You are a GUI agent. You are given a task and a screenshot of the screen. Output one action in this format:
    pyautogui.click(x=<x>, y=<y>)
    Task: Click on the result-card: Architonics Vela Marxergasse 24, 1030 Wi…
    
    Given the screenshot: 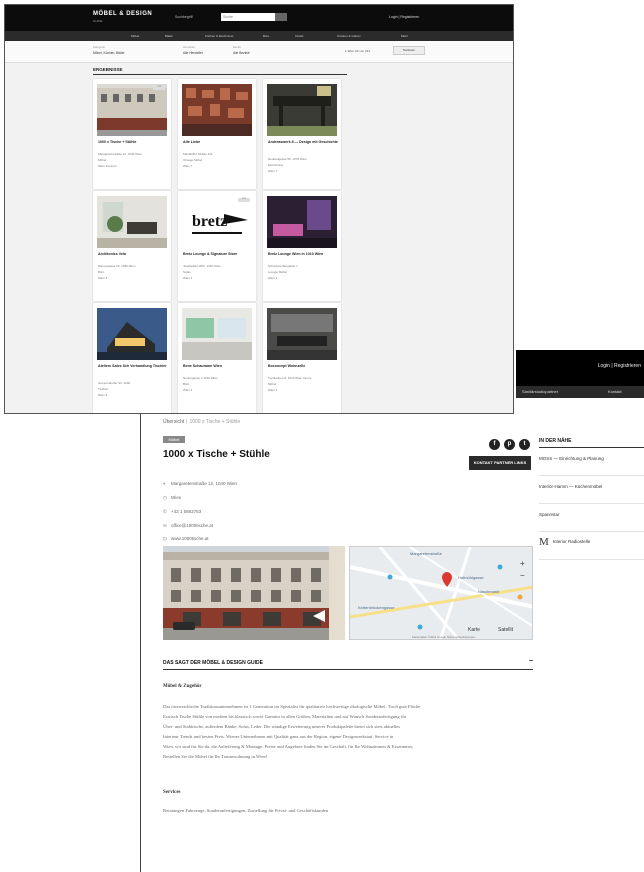 What is the action you would take?
    pyautogui.click(x=132, y=246)
    